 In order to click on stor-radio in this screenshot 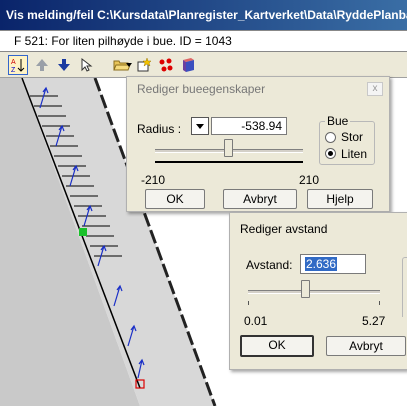, I will do `click(330, 137)`.